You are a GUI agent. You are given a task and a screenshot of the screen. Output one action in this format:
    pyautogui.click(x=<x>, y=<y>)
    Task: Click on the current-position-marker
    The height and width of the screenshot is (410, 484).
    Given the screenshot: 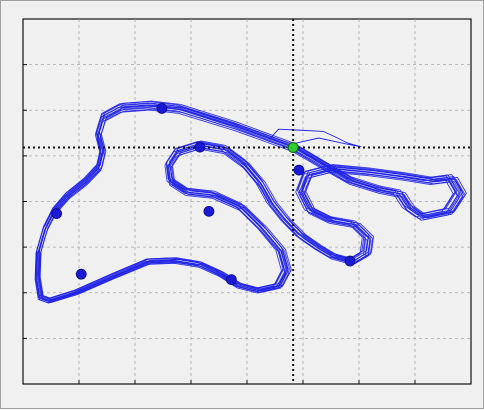 What is the action you would take?
    pyautogui.click(x=293, y=147)
    